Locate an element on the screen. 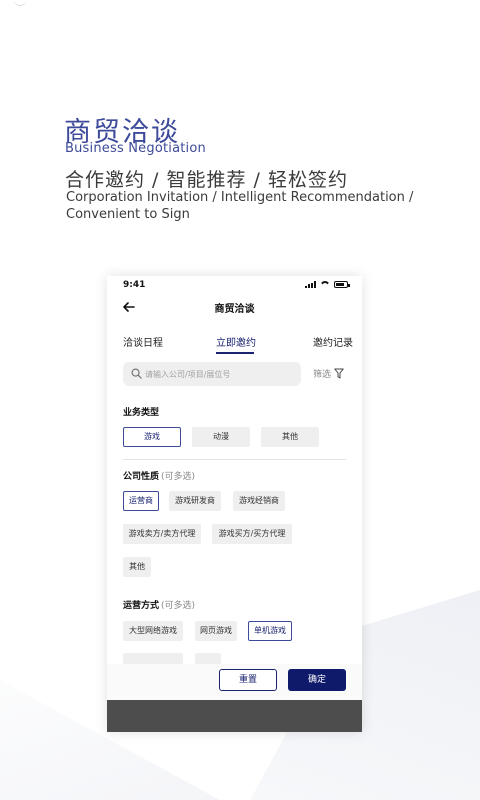  chip-company-operator: 运营商 is located at coordinates (141, 501).